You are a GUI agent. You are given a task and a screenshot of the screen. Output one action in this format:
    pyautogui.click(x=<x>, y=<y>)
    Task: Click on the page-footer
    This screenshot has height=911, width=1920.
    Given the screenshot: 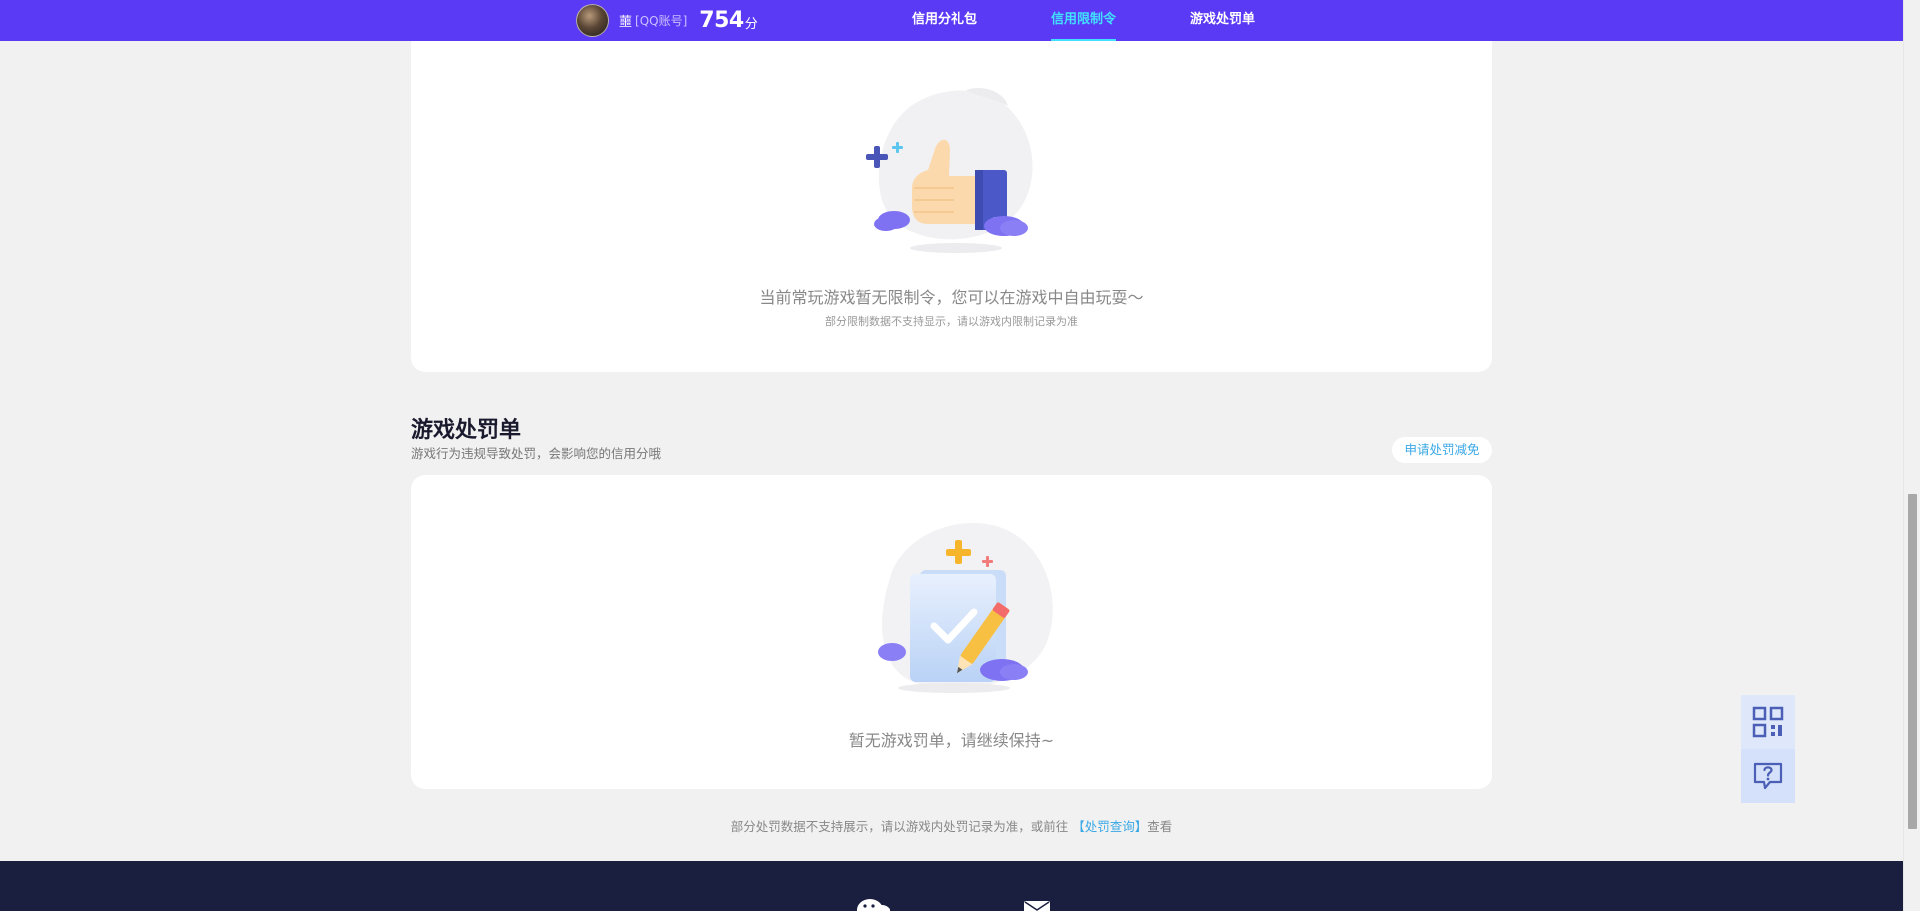 What is the action you would take?
    pyautogui.click(x=951, y=886)
    